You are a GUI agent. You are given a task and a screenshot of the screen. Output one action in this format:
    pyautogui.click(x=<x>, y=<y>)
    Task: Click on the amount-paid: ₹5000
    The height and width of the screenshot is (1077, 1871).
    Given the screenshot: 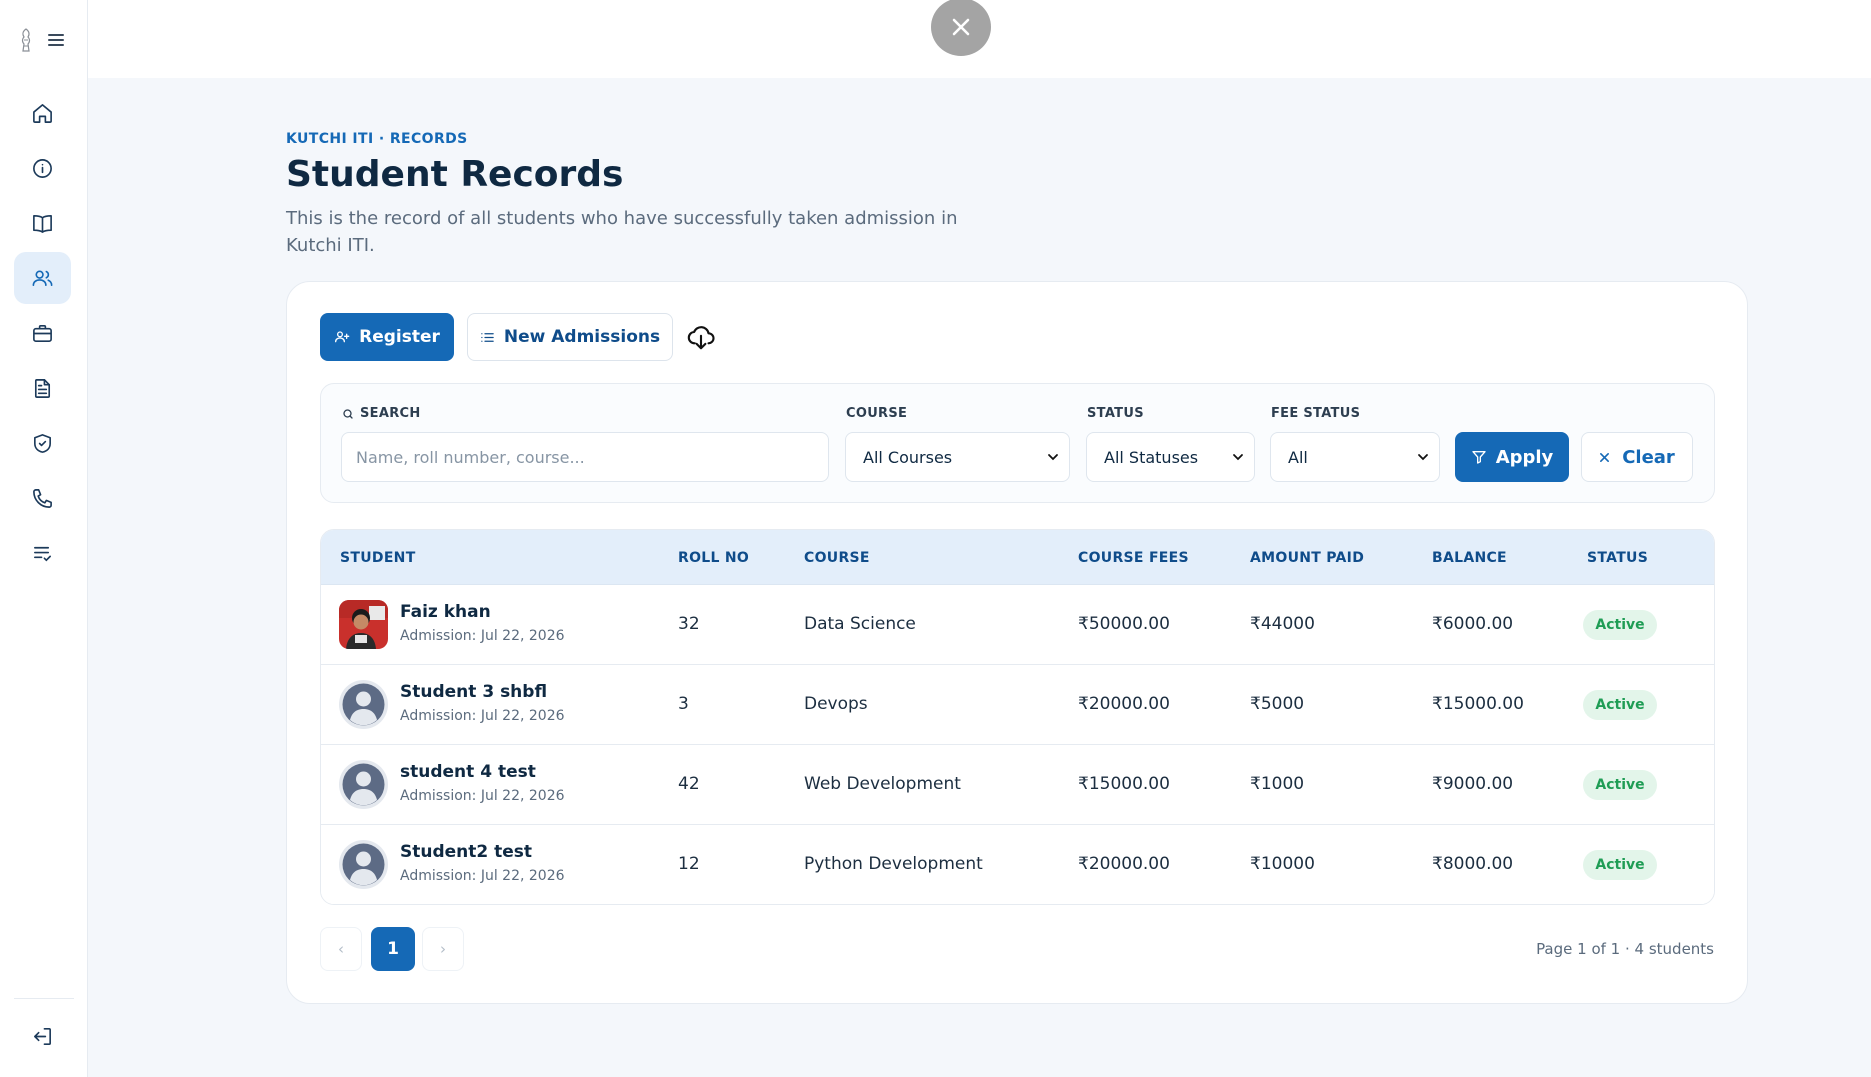 What is the action you would take?
    pyautogui.click(x=1277, y=704)
    